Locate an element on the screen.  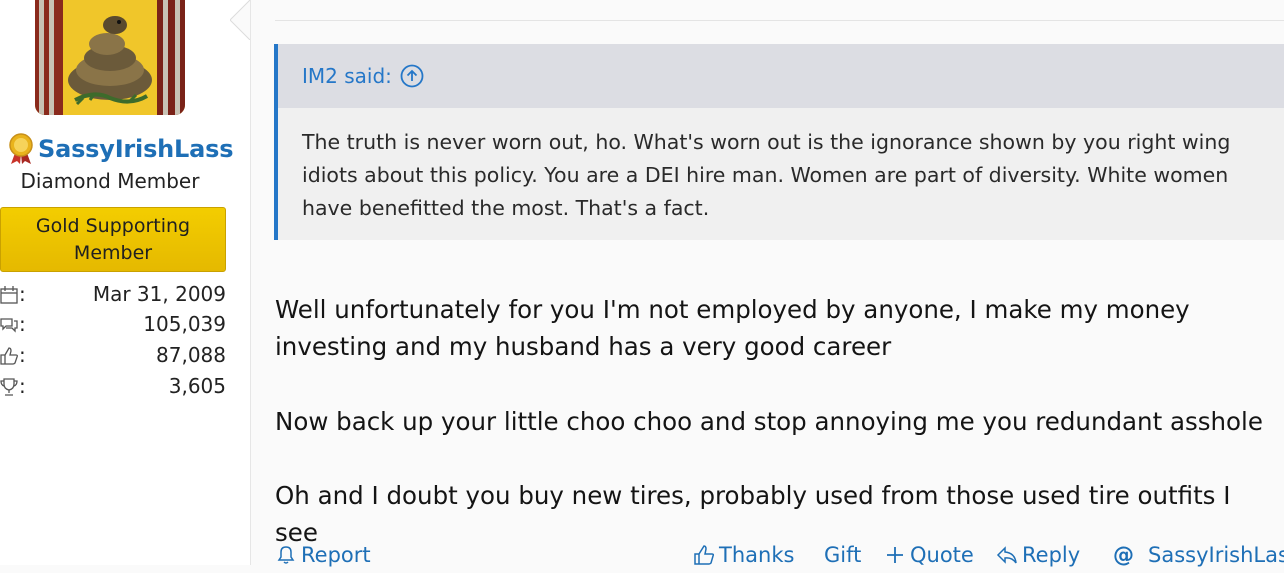
report-button: Report is located at coordinates (323, 555).